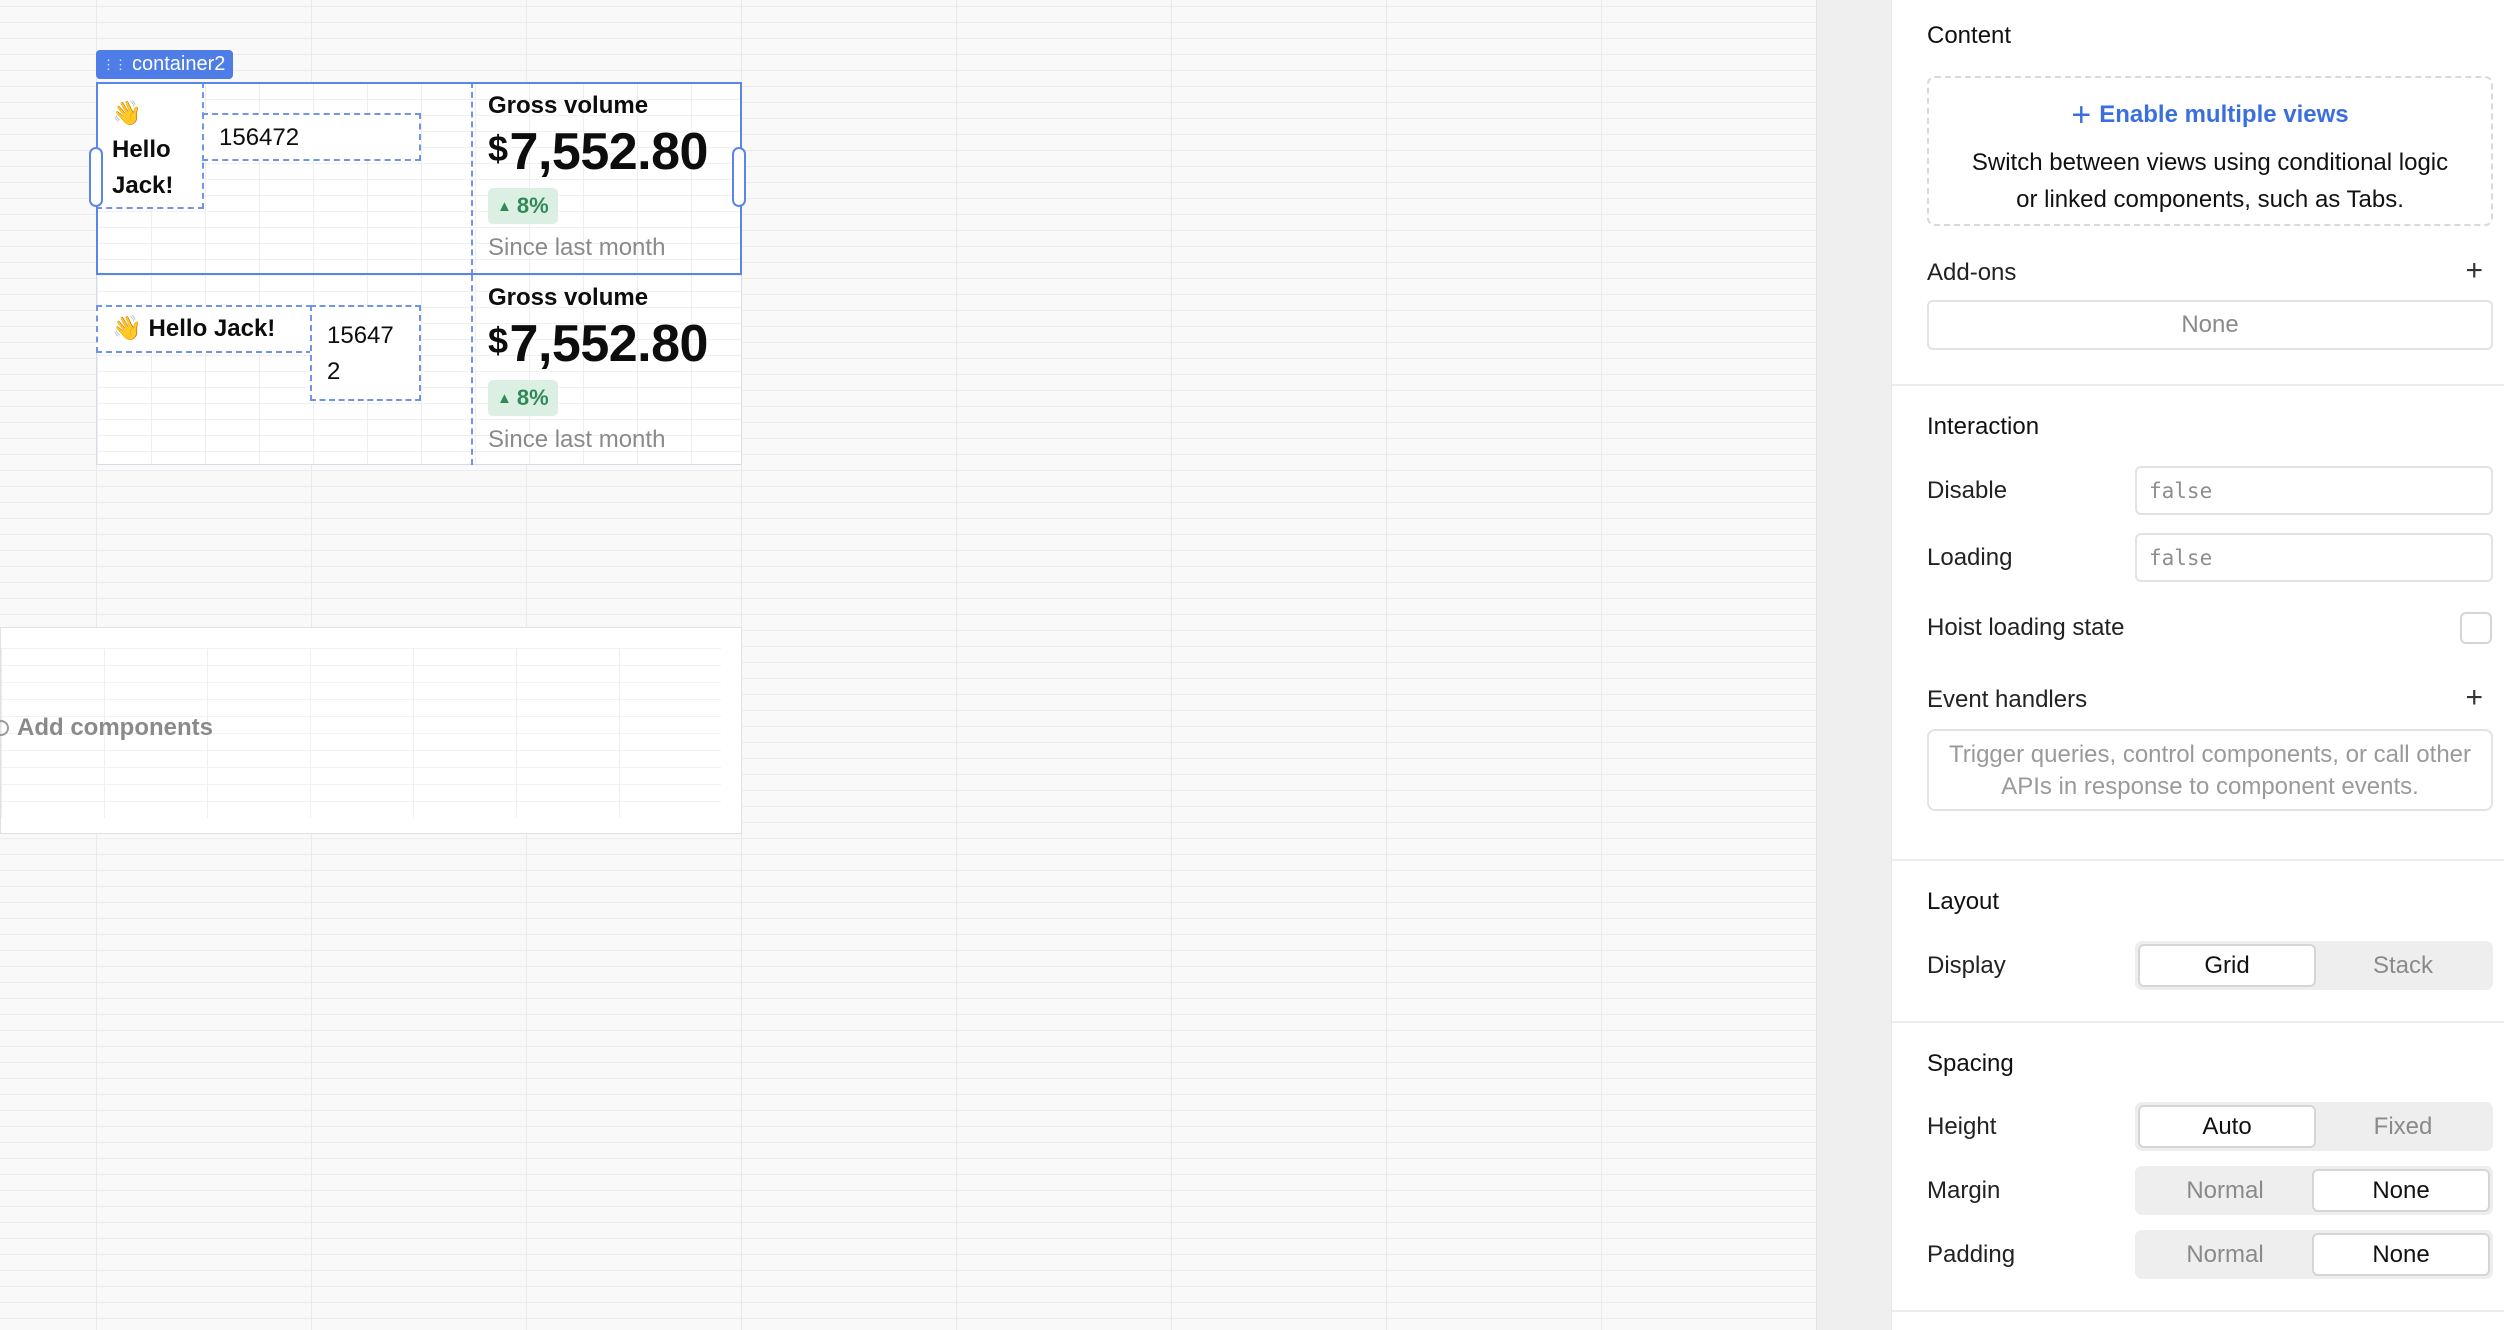 The width and height of the screenshot is (2504, 1330). I want to click on addons-value: None, so click(2210, 324).